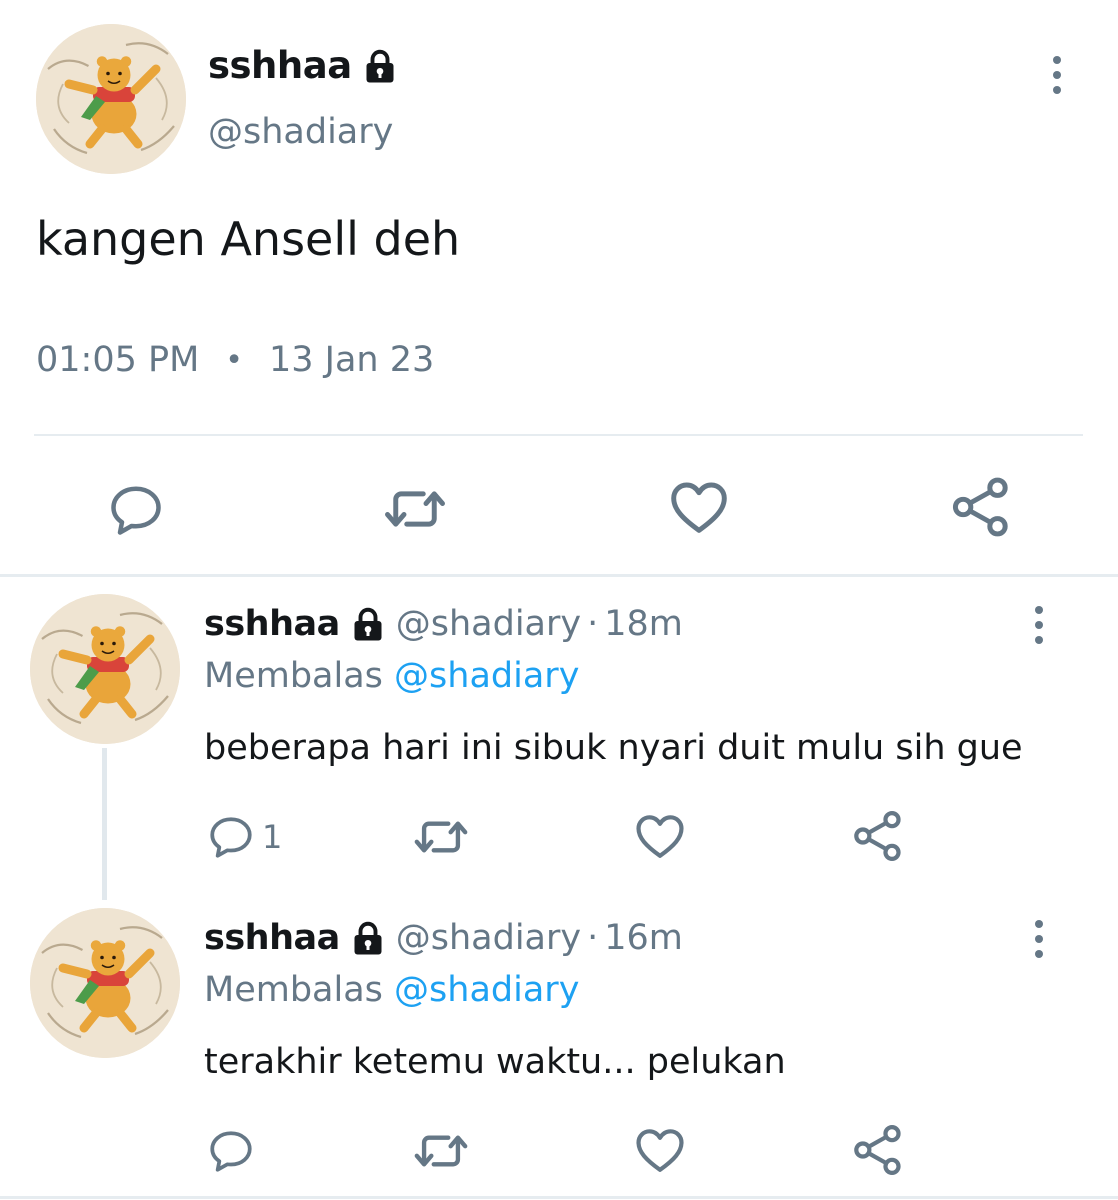 The height and width of the screenshot is (1200, 1118). Describe the element at coordinates (248, 239) in the screenshot. I see `tweet-text: kangen Ansell deh` at that location.